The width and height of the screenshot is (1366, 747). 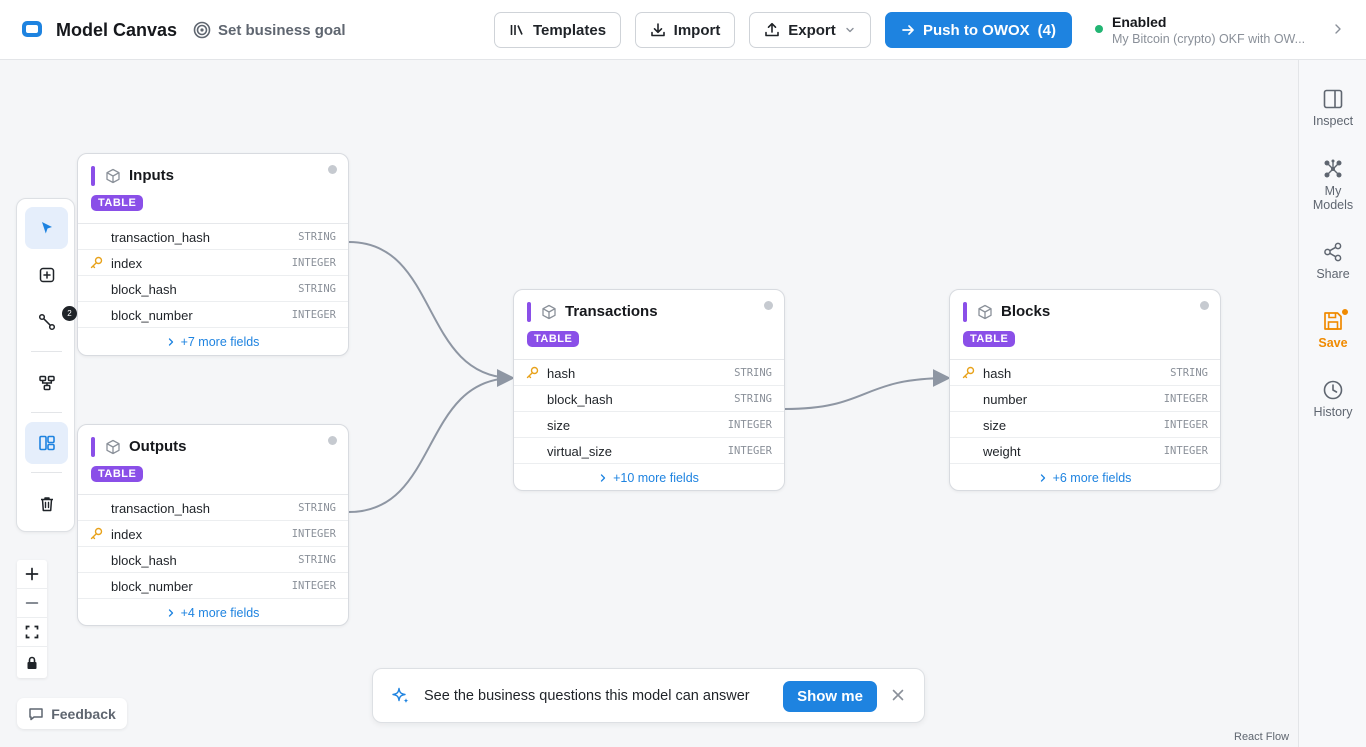 I want to click on app-title: Model Canvas, so click(x=117, y=30).